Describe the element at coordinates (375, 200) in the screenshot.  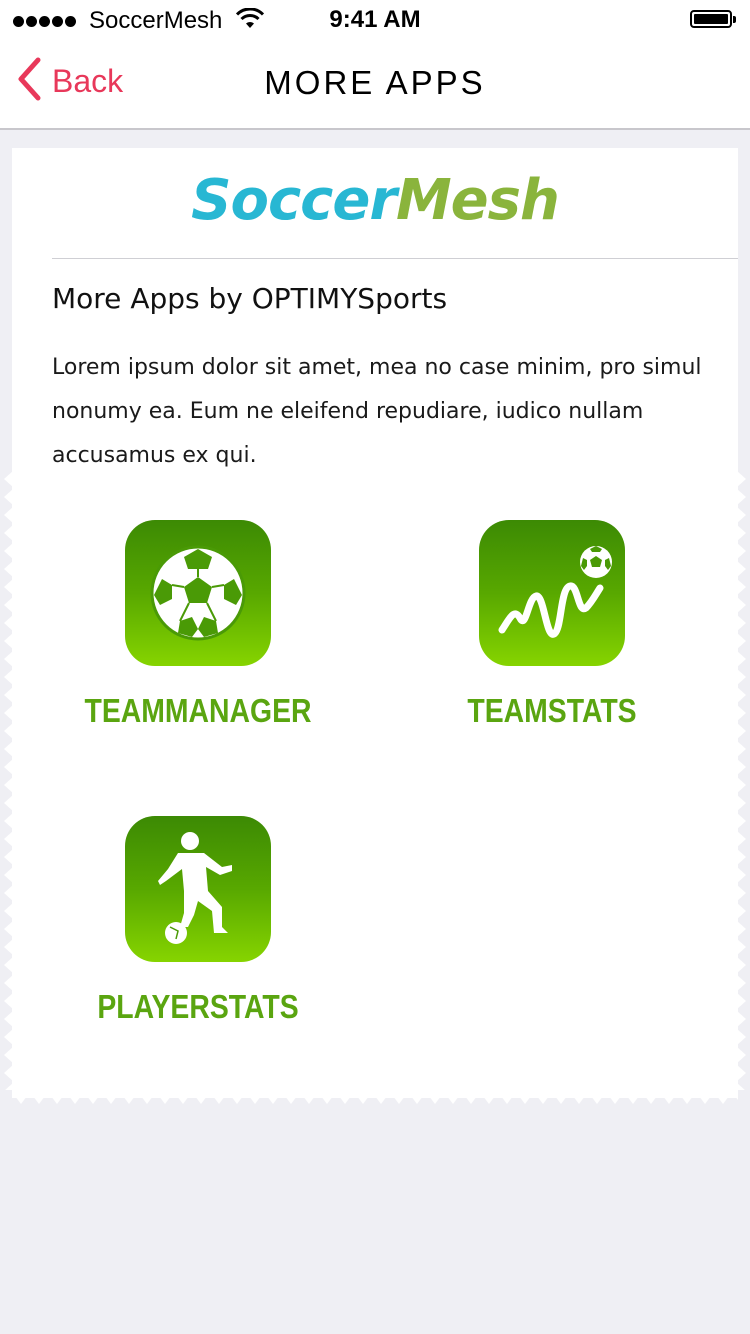
I see `soccermesh-logo: SoccerMesh` at that location.